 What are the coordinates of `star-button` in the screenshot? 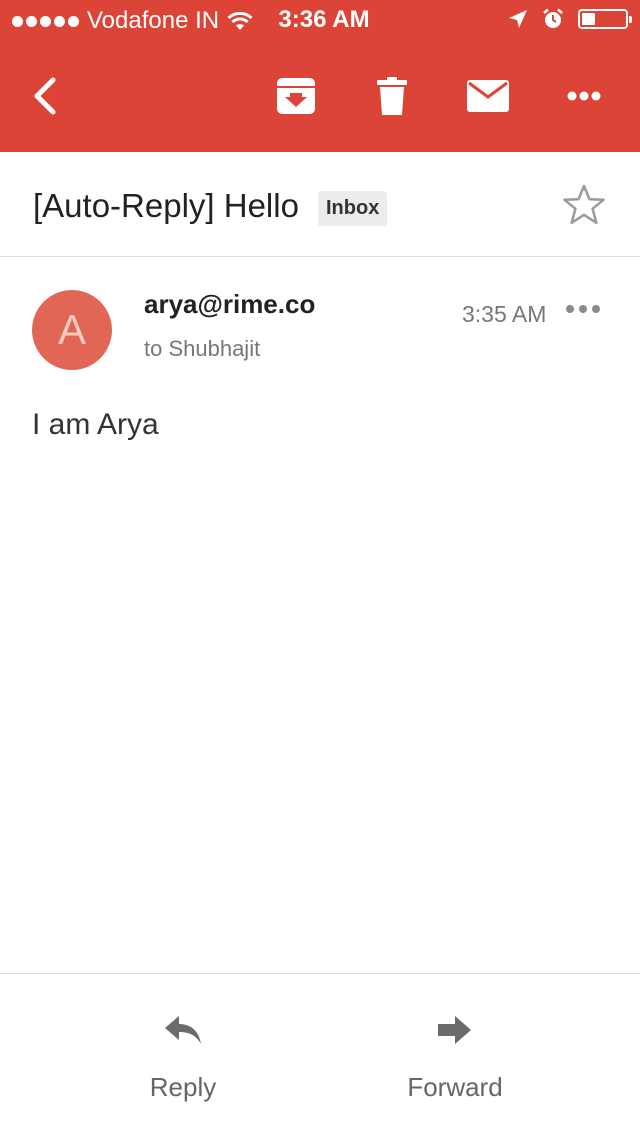 It's located at (584, 207).